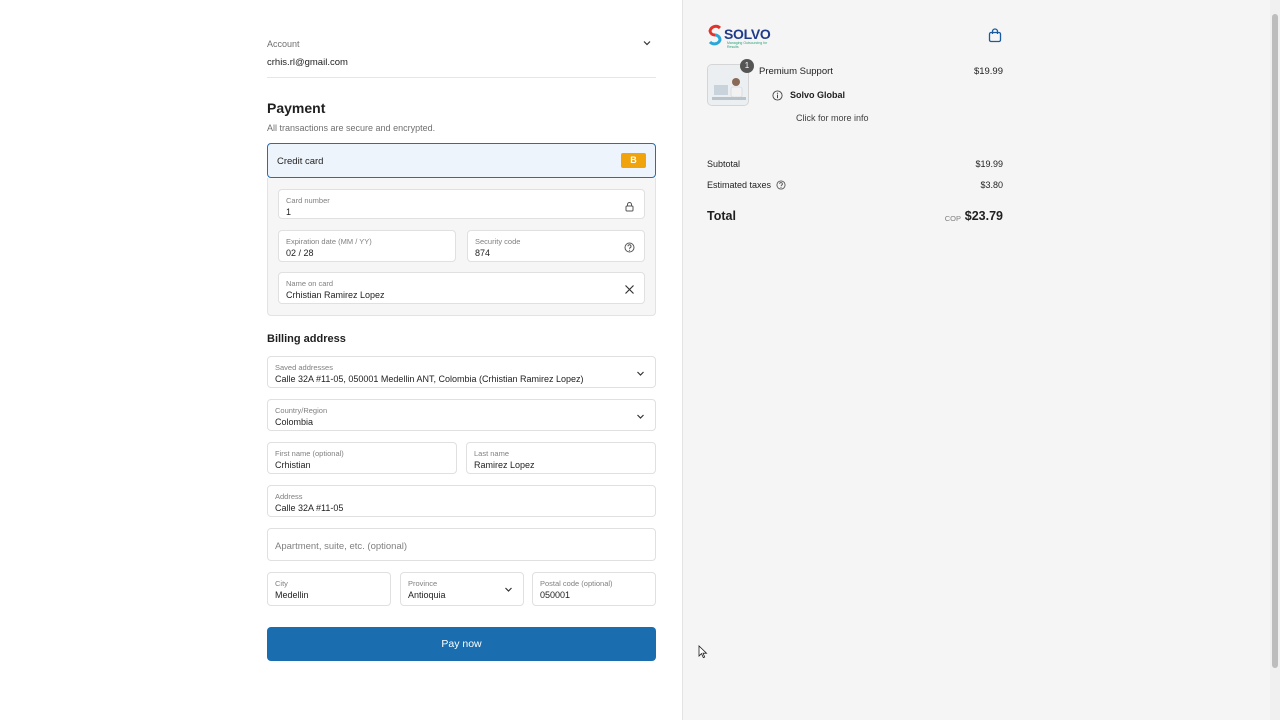 The height and width of the screenshot is (720, 1280). I want to click on more-info-link: Click for more info, so click(832, 118).